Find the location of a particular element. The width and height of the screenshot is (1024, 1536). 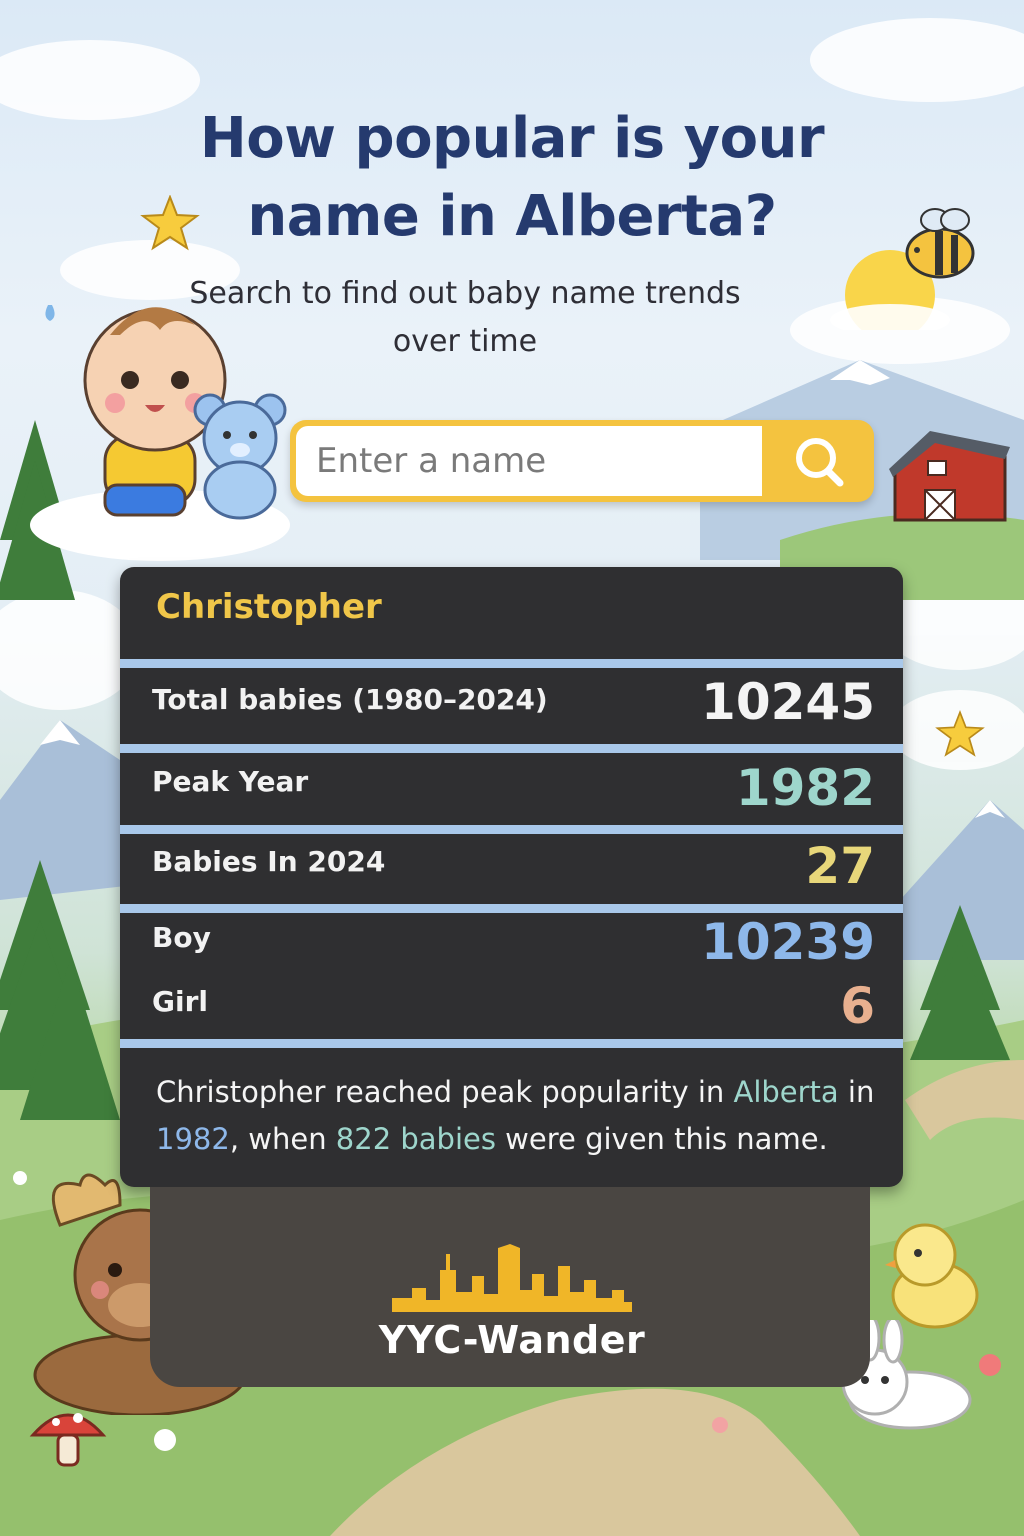

girl-label: Girl is located at coordinates (180, 1001).